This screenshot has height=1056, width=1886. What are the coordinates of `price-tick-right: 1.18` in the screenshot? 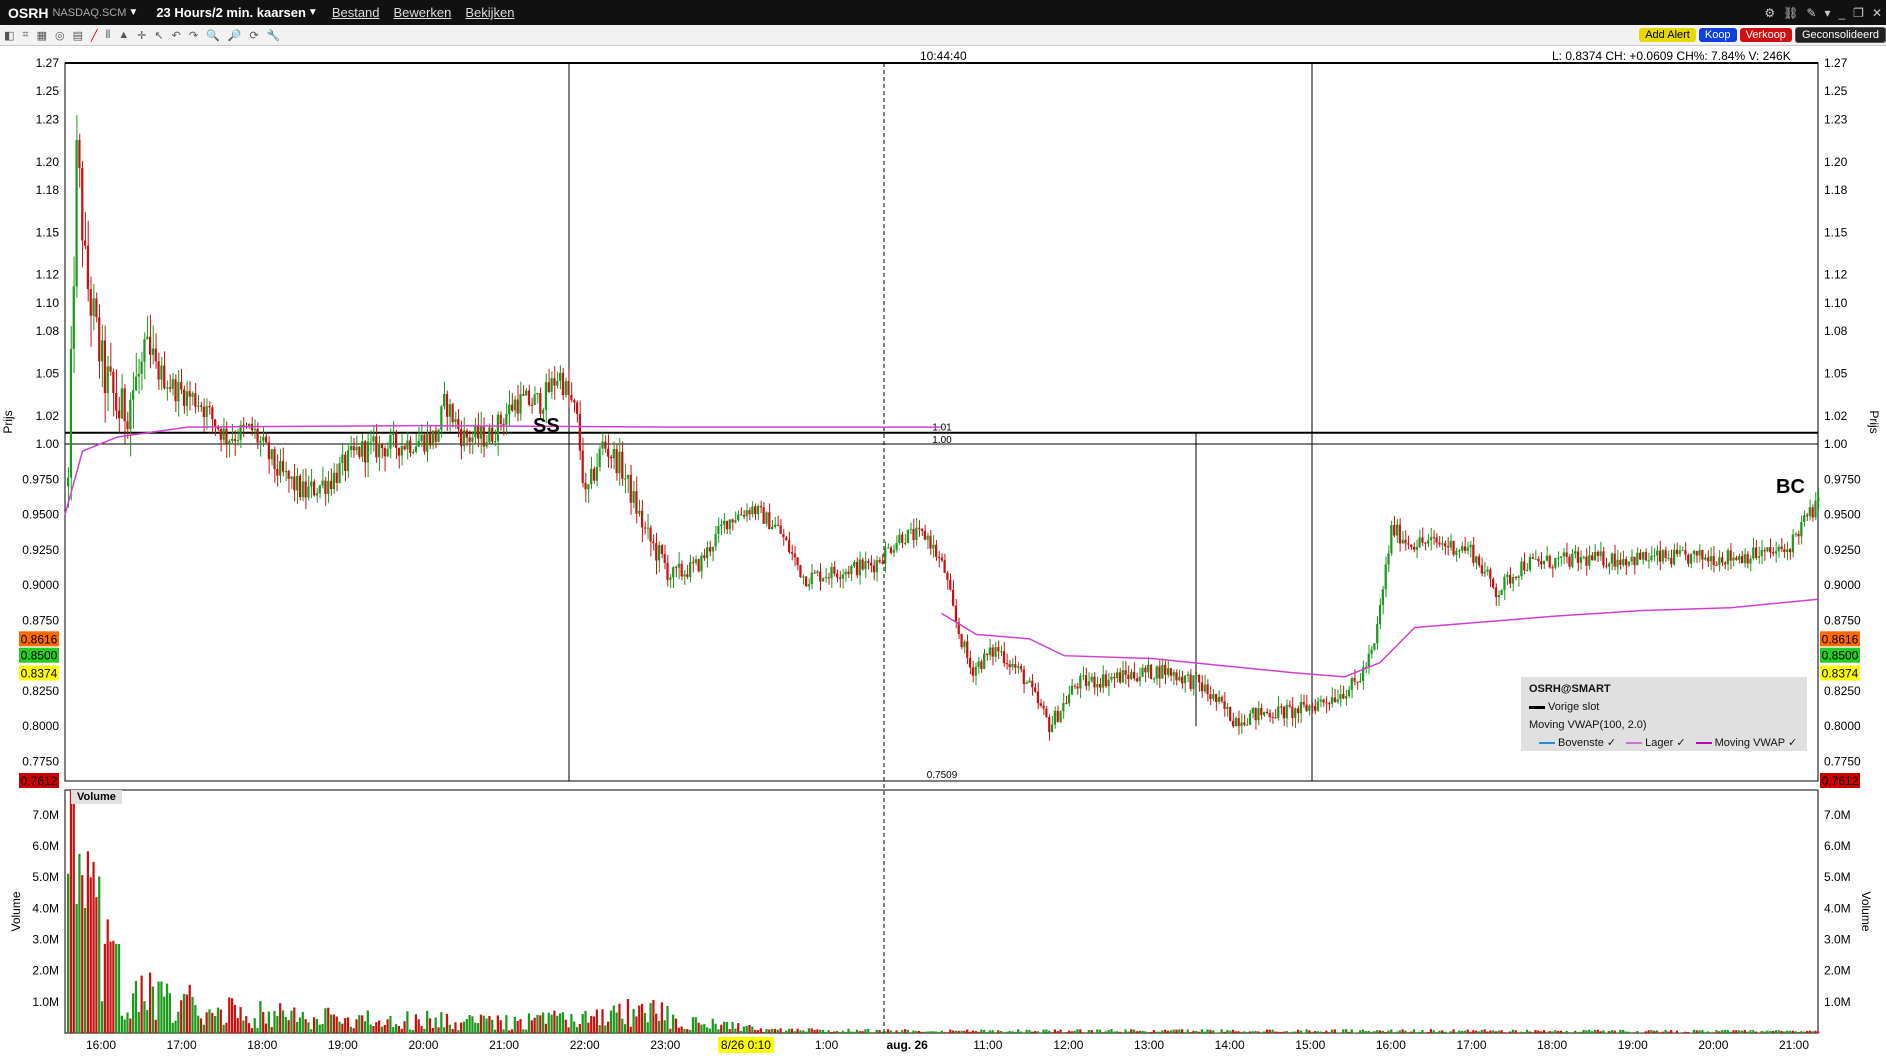 It's located at (1836, 190).